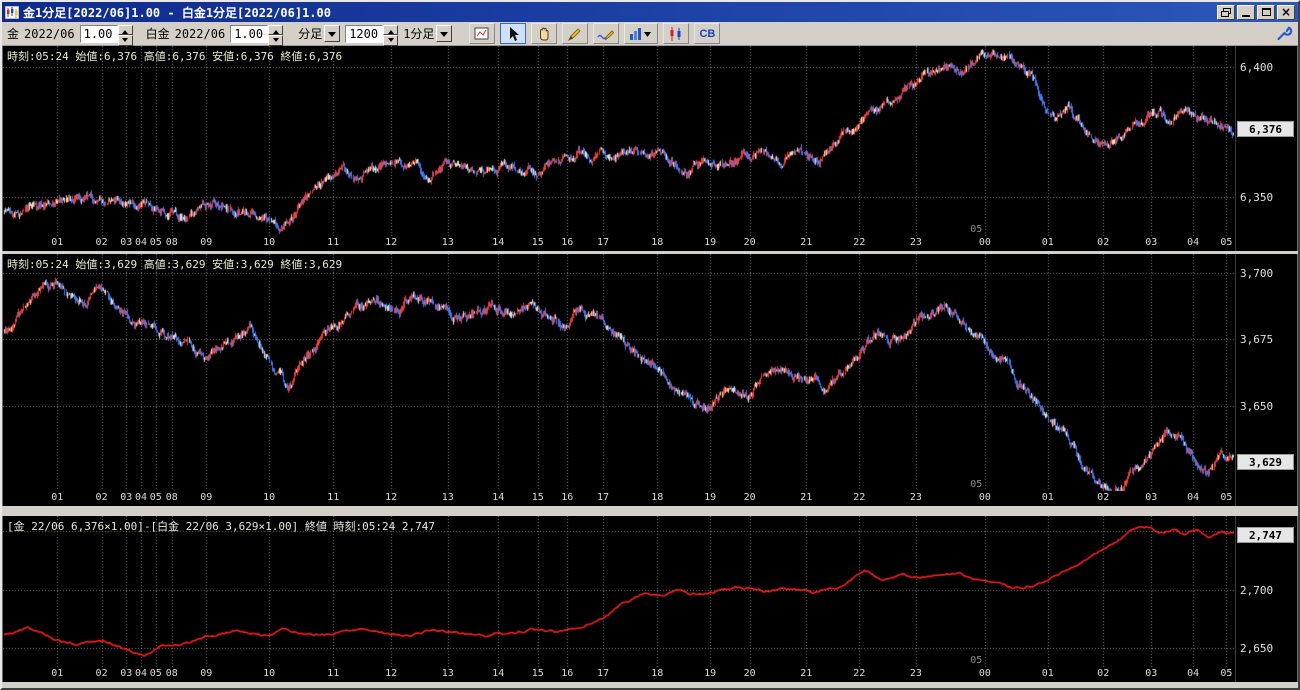  Describe the element at coordinates (1265, 534) in the screenshot. I see `spread-last-price-box: 2,747` at that location.